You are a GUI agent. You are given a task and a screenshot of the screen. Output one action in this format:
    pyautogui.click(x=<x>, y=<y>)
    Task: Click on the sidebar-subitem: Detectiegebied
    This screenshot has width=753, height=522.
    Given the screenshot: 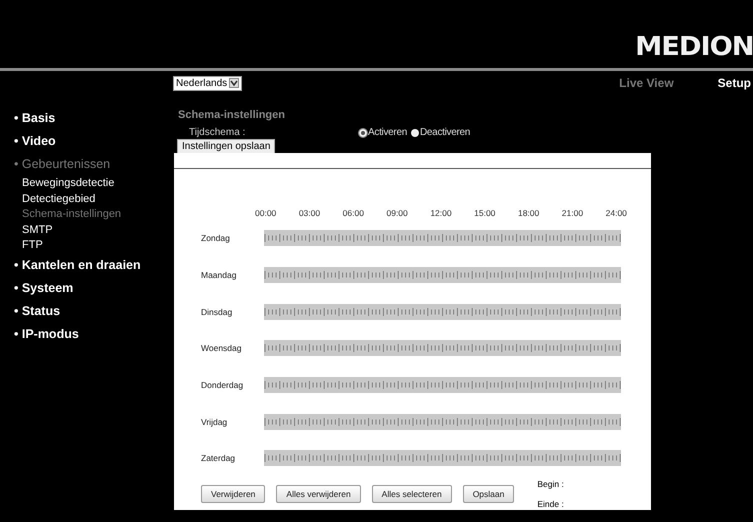 What is the action you would take?
    pyautogui.click(x=94, y=199)
    